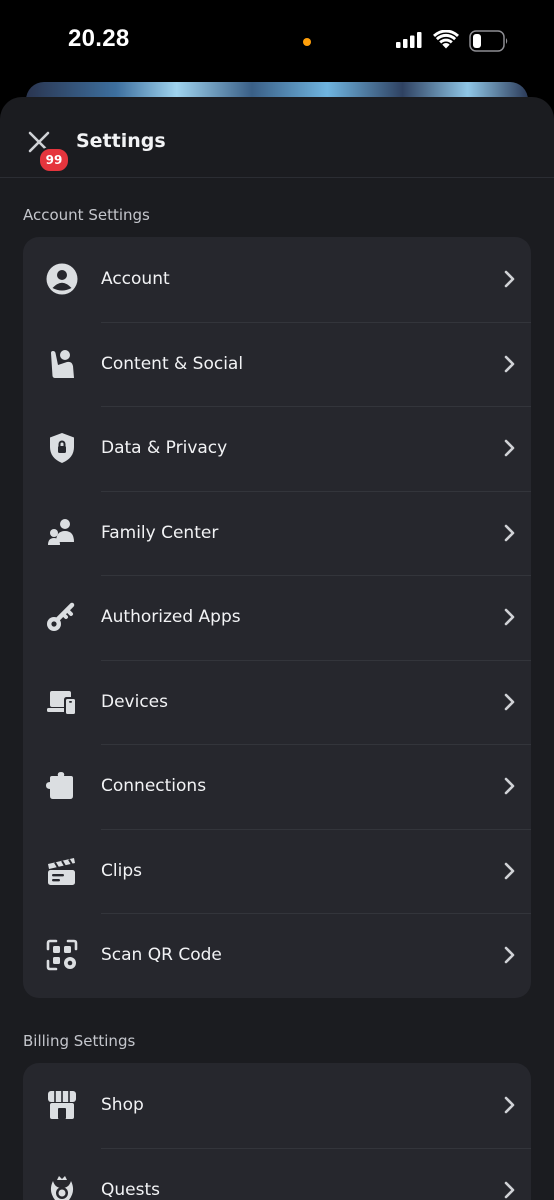 The width and height of the screenshot is (554, 1200). I want to click on wifi-icon, so click(446, 41).